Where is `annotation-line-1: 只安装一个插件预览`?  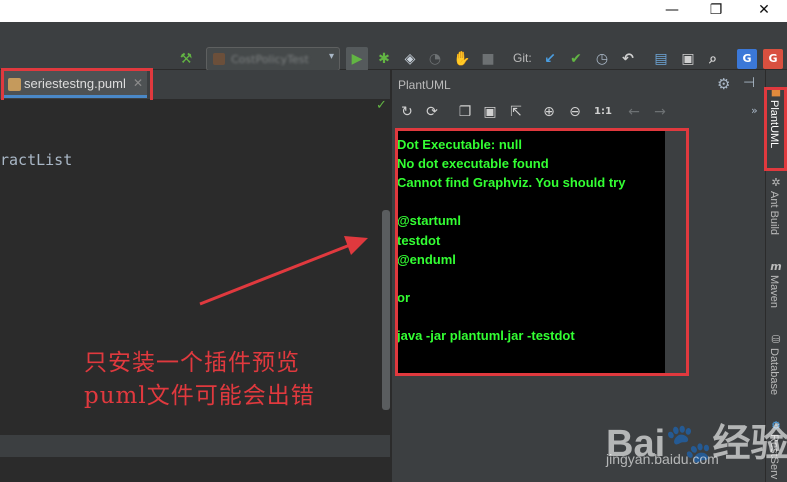
annotation-line-1: 只安装一个插件预览 is located at coordinates (192, 363).